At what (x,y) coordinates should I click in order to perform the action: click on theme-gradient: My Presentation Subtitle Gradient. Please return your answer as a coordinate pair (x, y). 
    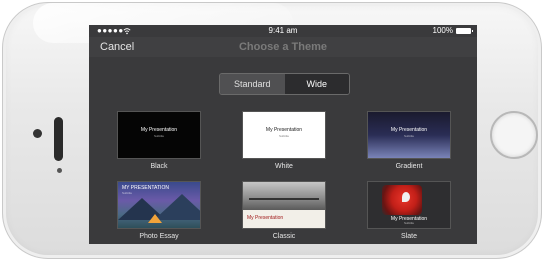
    Looking at the image, I should click on (409, 140).